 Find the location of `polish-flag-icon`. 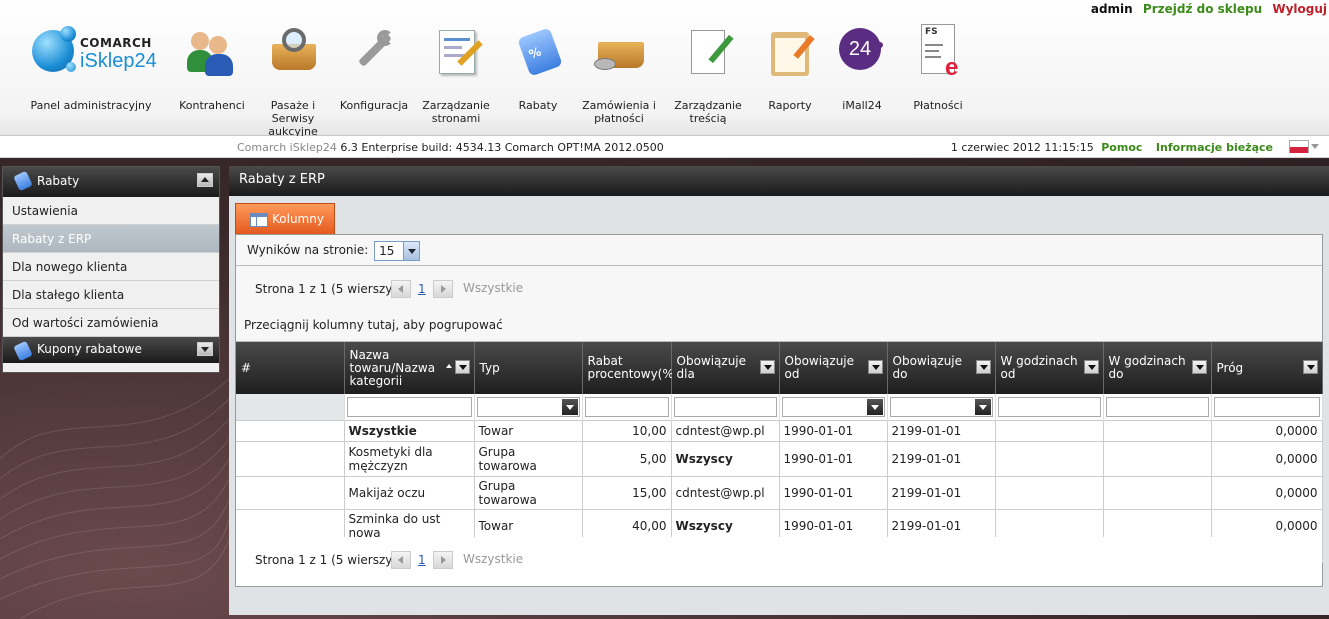

polish-flag-icon is located at coordinates (1299, 146).